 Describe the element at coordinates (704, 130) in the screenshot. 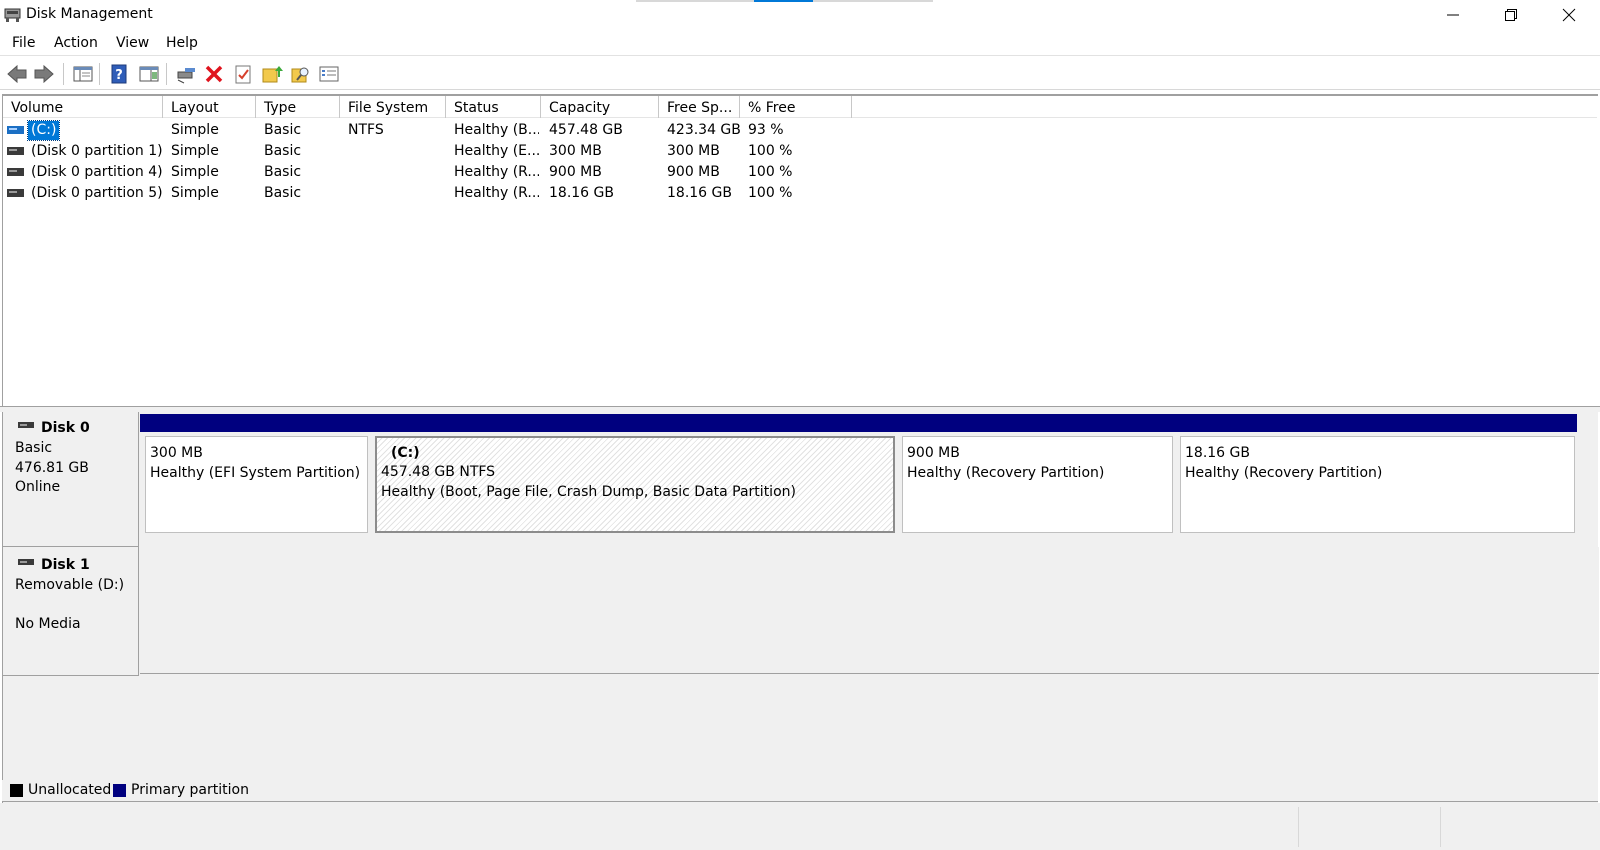

I see `volume-free-space: 423.34 GB` at that location.